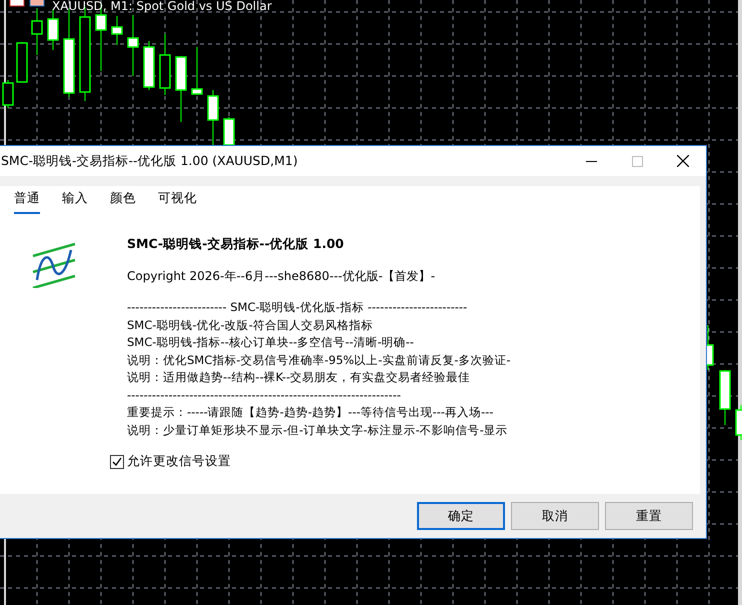 The image size is (742, 605). Describe the element at coordinates (299, 377) in the screenshot. I see `description-line: 说明：适用做趋势--结构--裸K--交易朋友，有实盘交易者经验最佳` at that location.